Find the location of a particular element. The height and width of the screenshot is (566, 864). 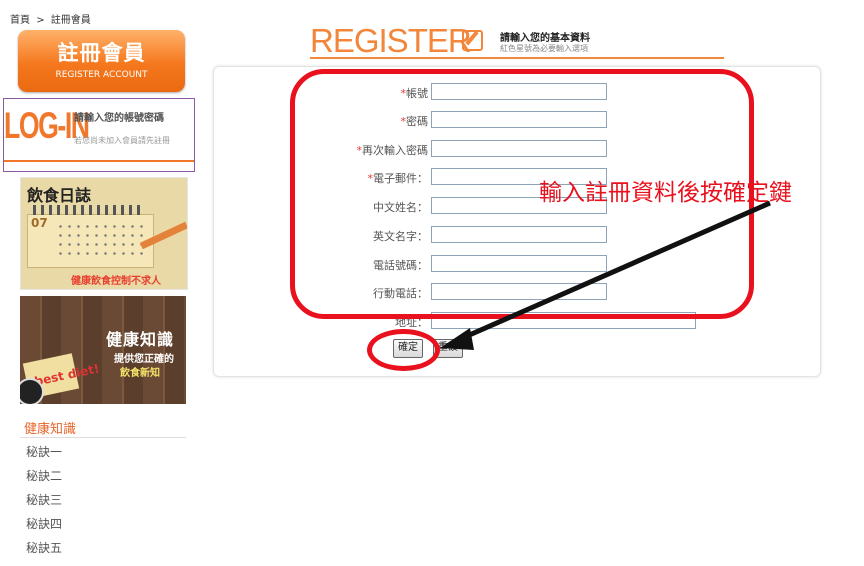

annotation-arrow is located at coordinates (606, 275).